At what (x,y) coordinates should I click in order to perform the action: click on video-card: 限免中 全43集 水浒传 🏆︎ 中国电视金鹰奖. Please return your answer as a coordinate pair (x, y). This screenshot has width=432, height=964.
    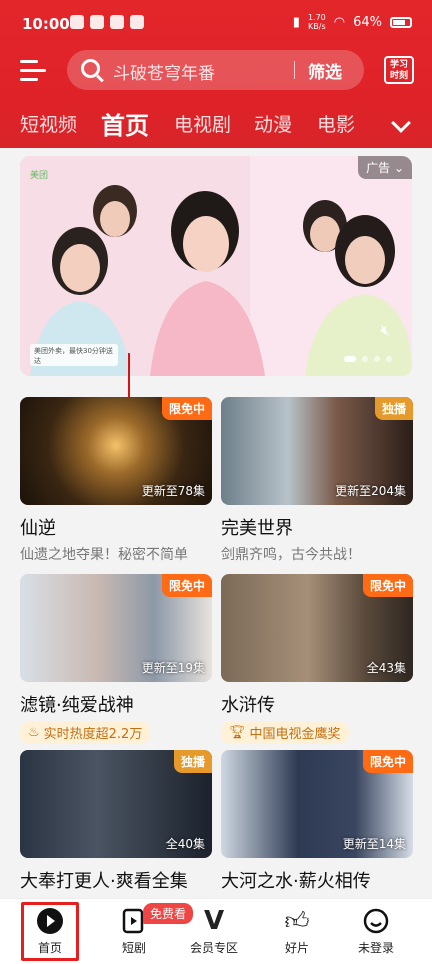
    Looking at the image, I should click on (317, 659).